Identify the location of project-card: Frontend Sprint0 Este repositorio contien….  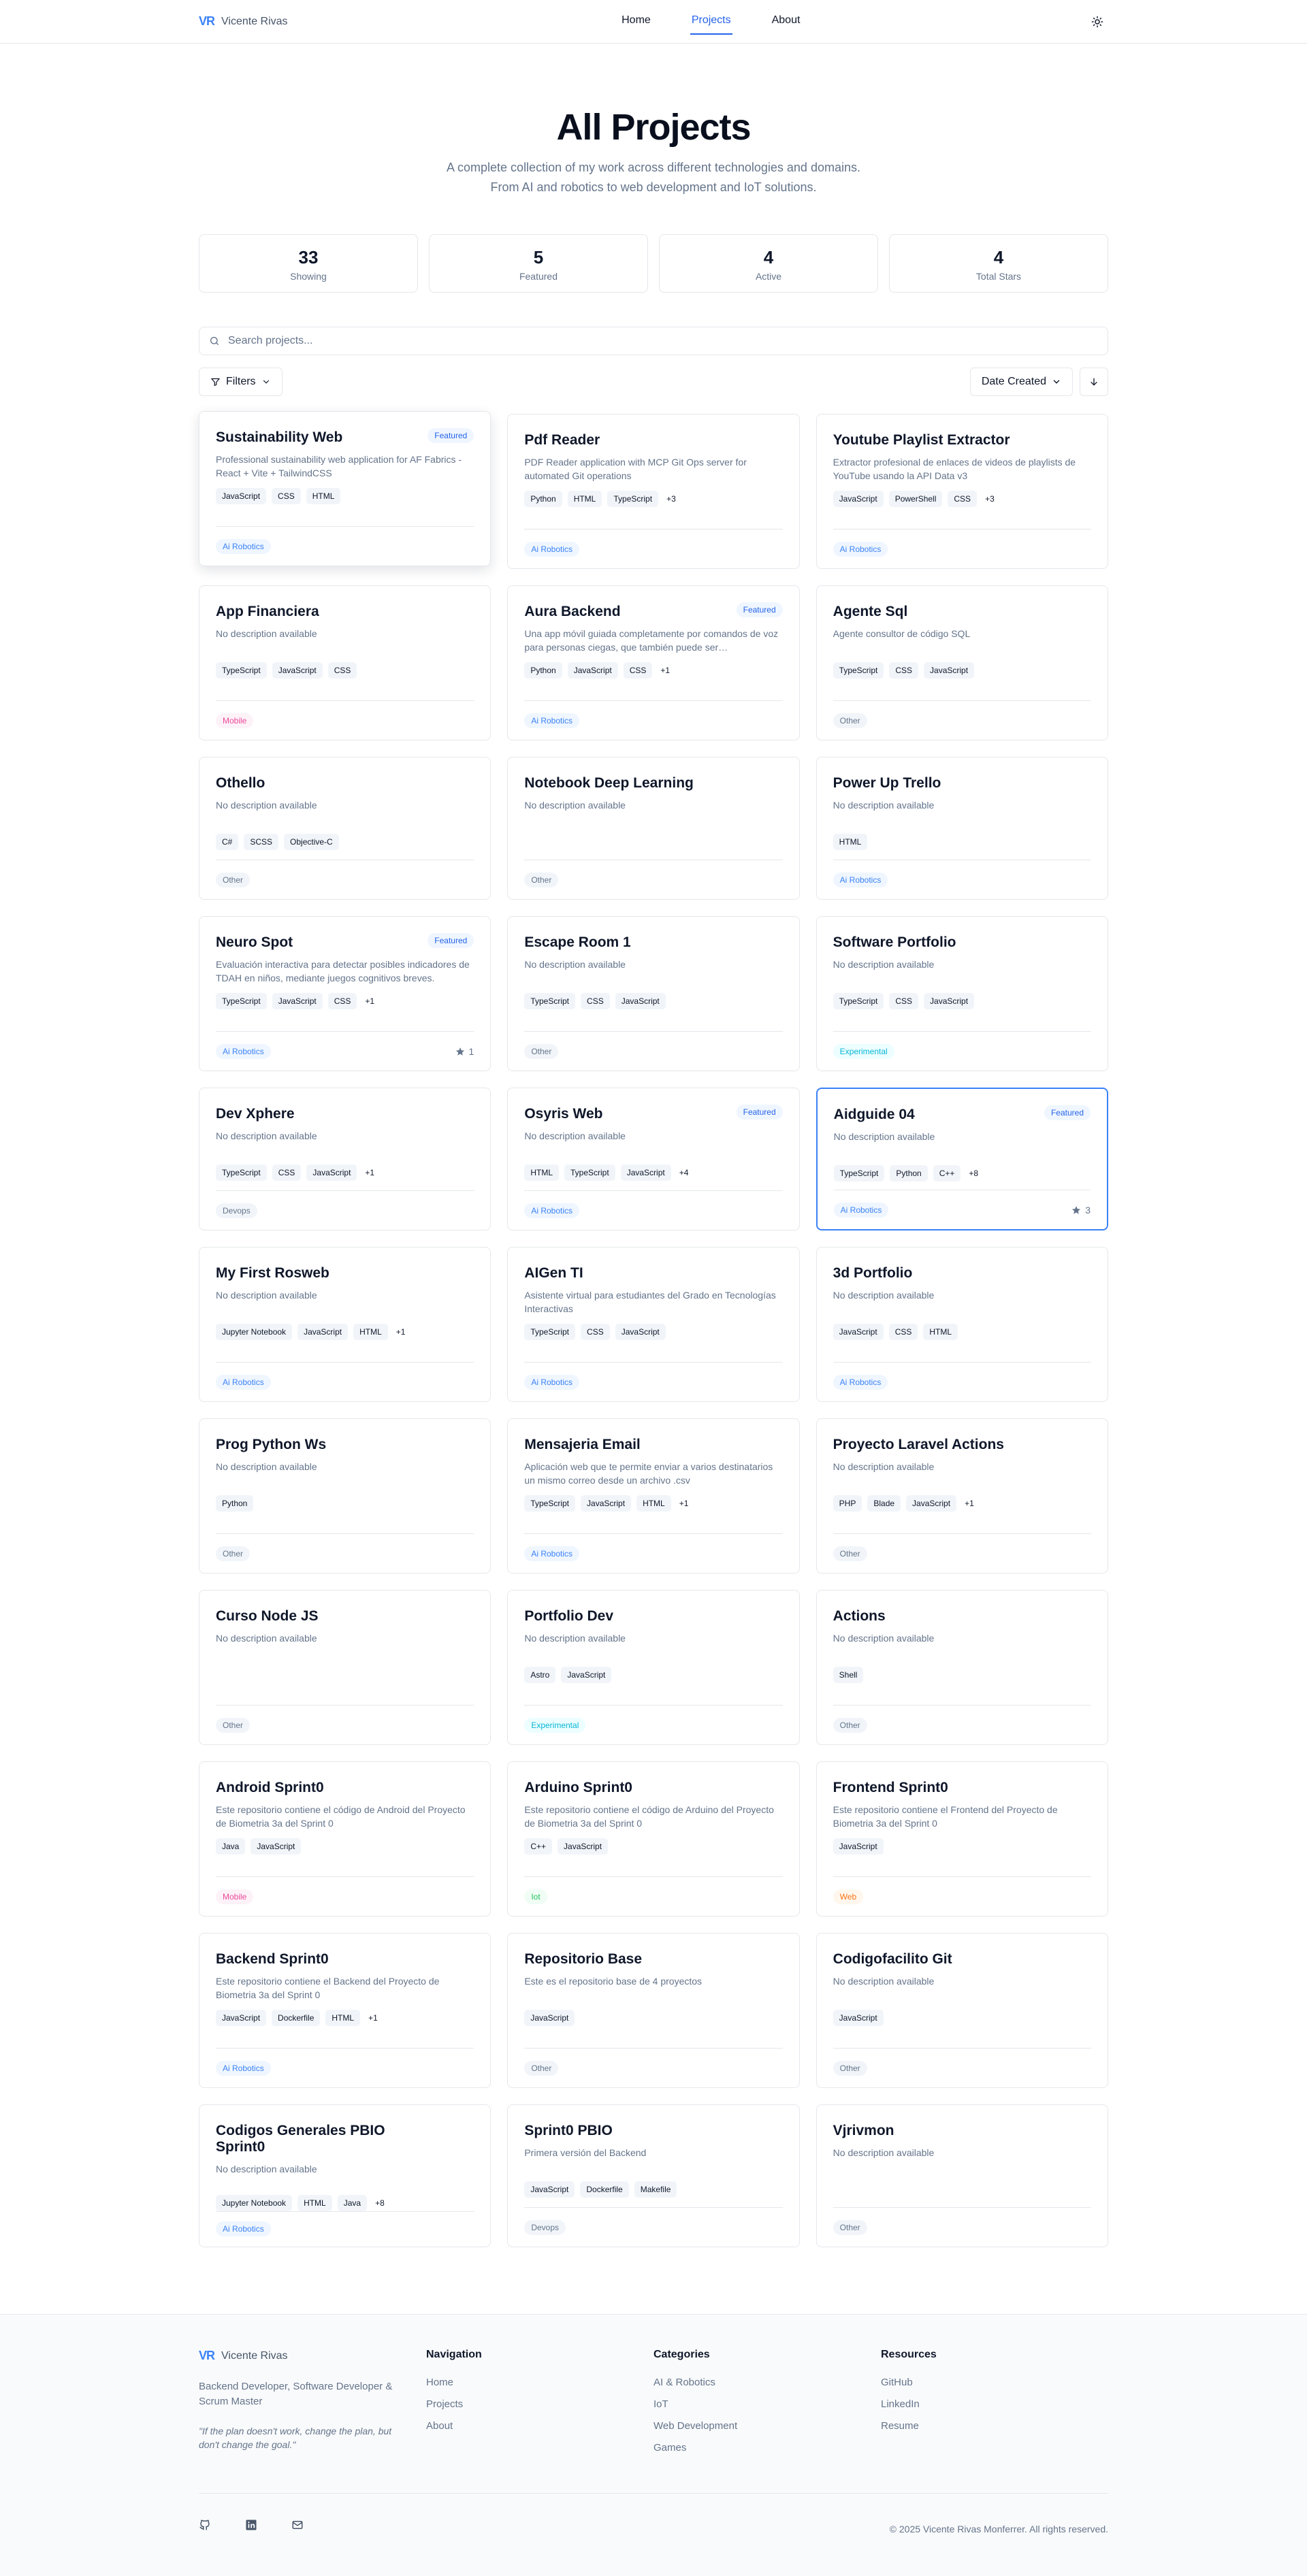
(962, 1839).